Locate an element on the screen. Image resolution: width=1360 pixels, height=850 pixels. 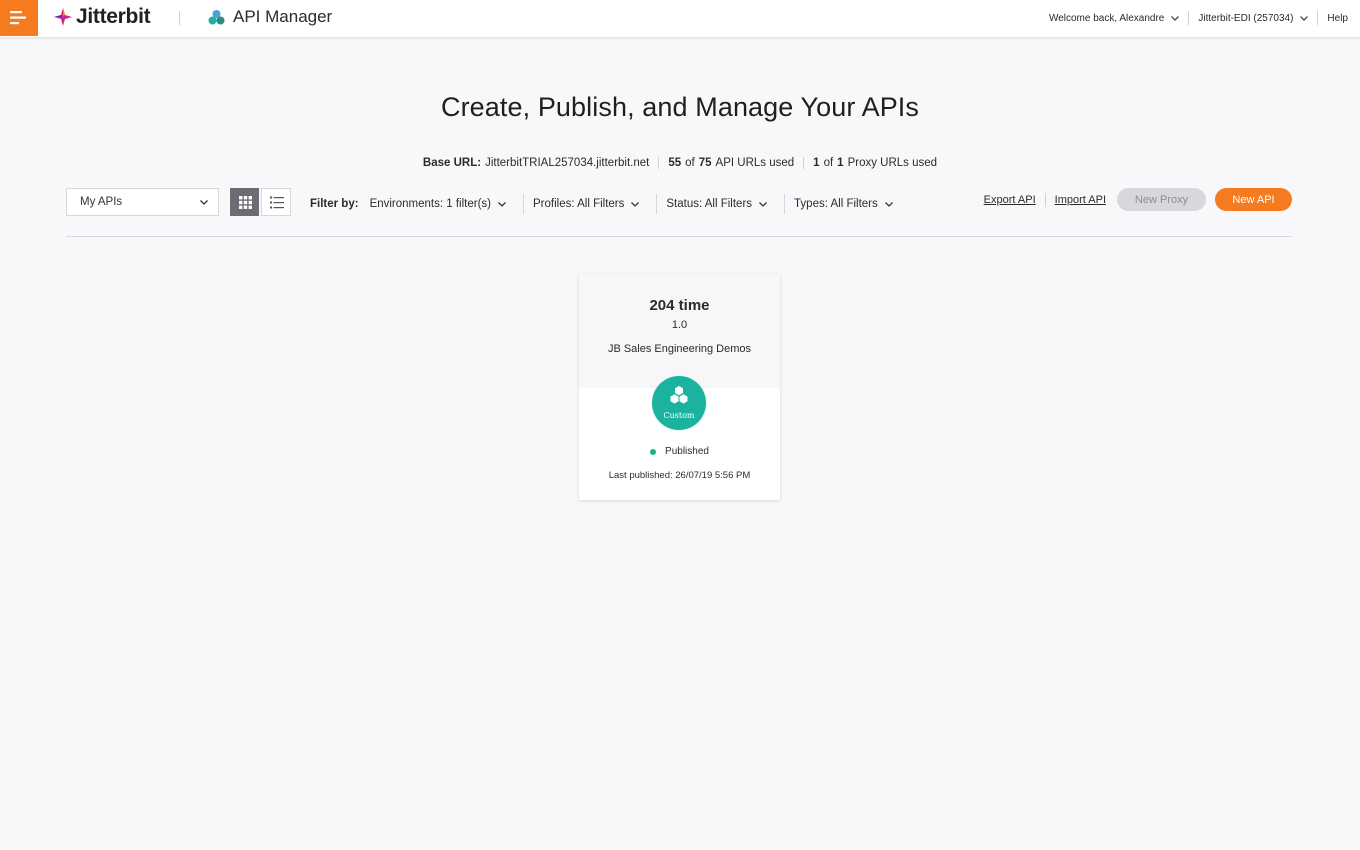
brand-name: Jitterbit is located at coordinates (113, 16).